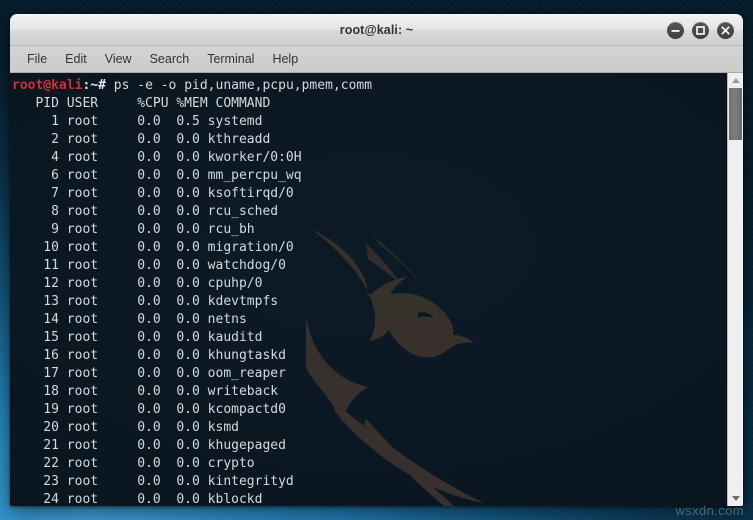 The height and width of the screenshot is (520, 753). Describe the element at coordinates (37, 59) in the screenshot. I see `menu-item-file: File` at that location.